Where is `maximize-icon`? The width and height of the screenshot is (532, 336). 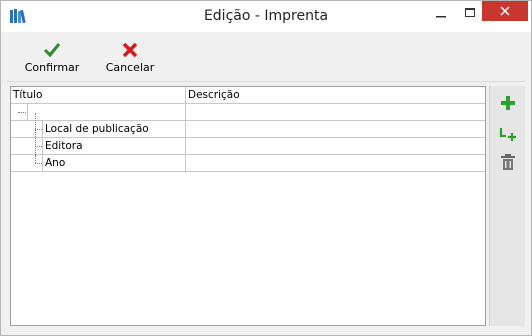
maximize-icon is located at coordinates (470, 12).